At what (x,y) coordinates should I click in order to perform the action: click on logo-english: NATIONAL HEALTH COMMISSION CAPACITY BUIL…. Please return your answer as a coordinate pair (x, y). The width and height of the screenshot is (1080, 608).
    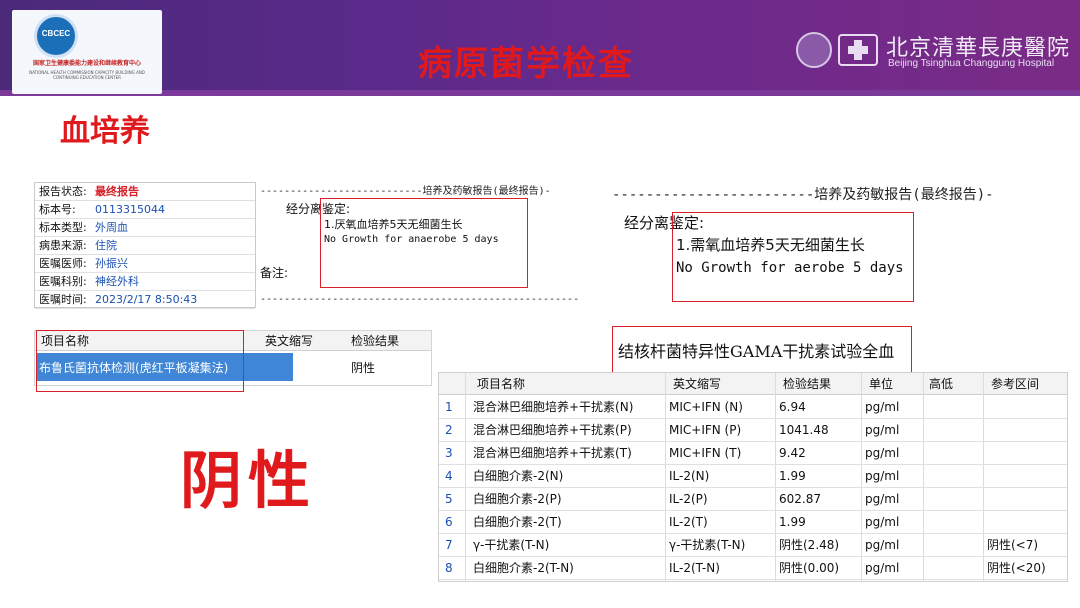
    Looking at the image, I should click on (87, 75).